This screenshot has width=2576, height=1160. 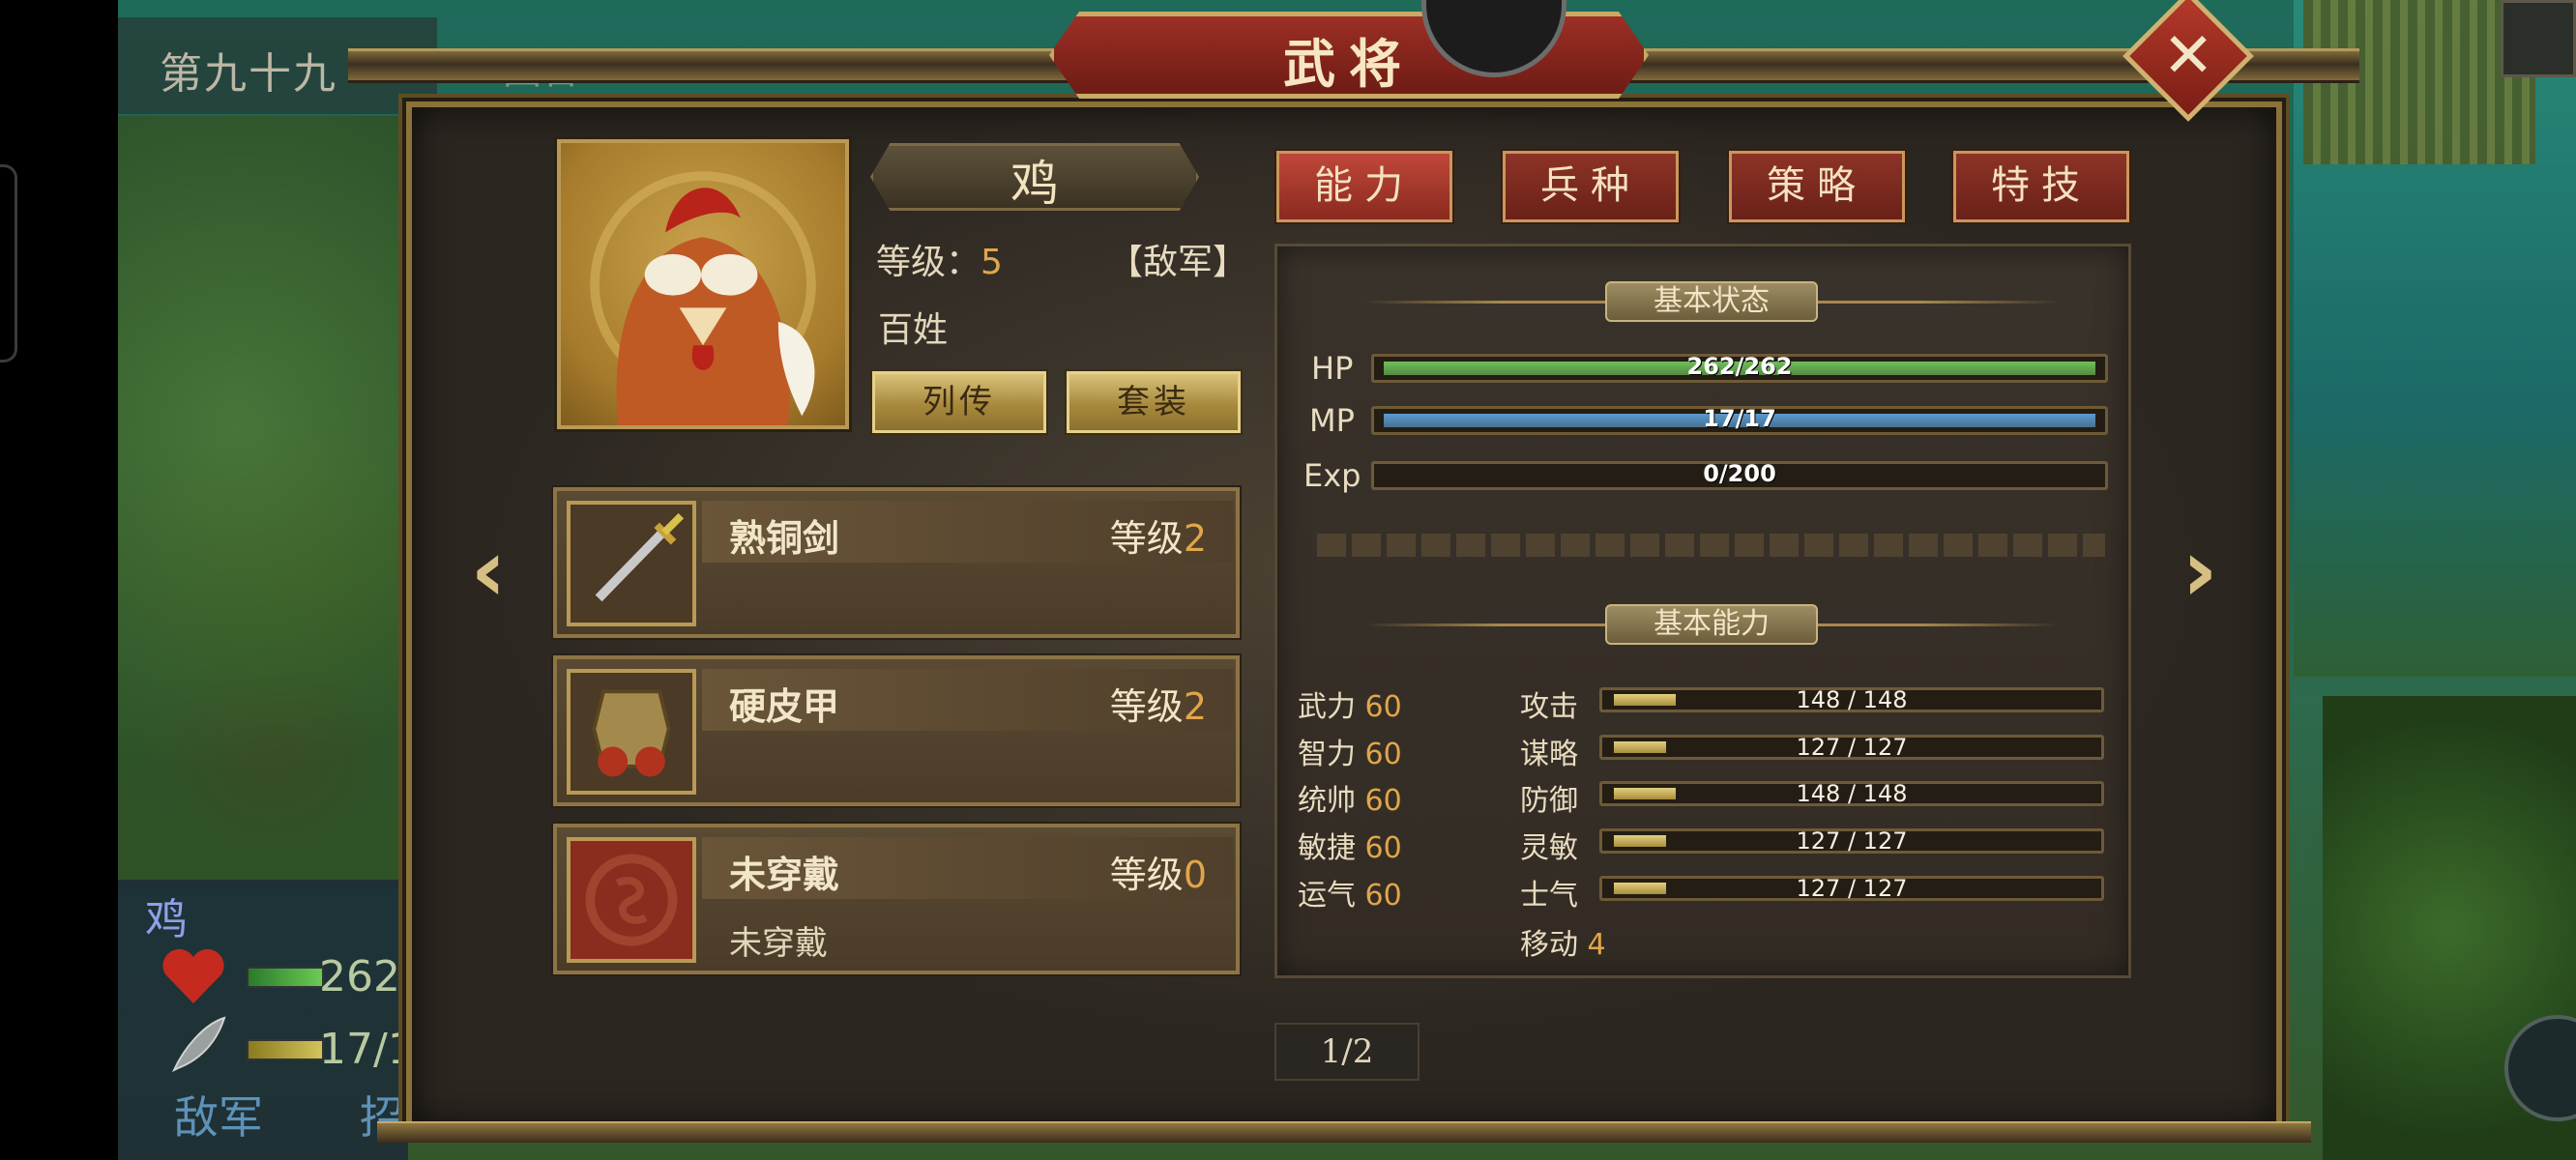 What do you see at coordinates (2538, 39) in the screenshot?
I see `menu-corner-button` at bounding box center [2538, 39].